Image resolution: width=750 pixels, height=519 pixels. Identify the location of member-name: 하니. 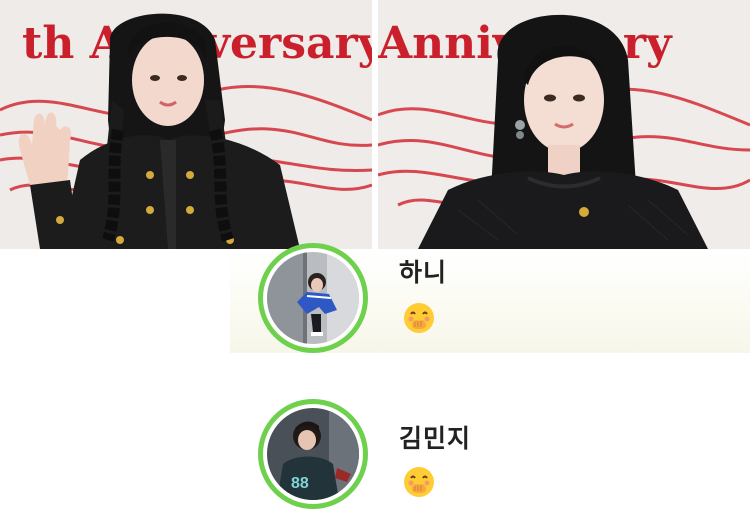
(423, 272).